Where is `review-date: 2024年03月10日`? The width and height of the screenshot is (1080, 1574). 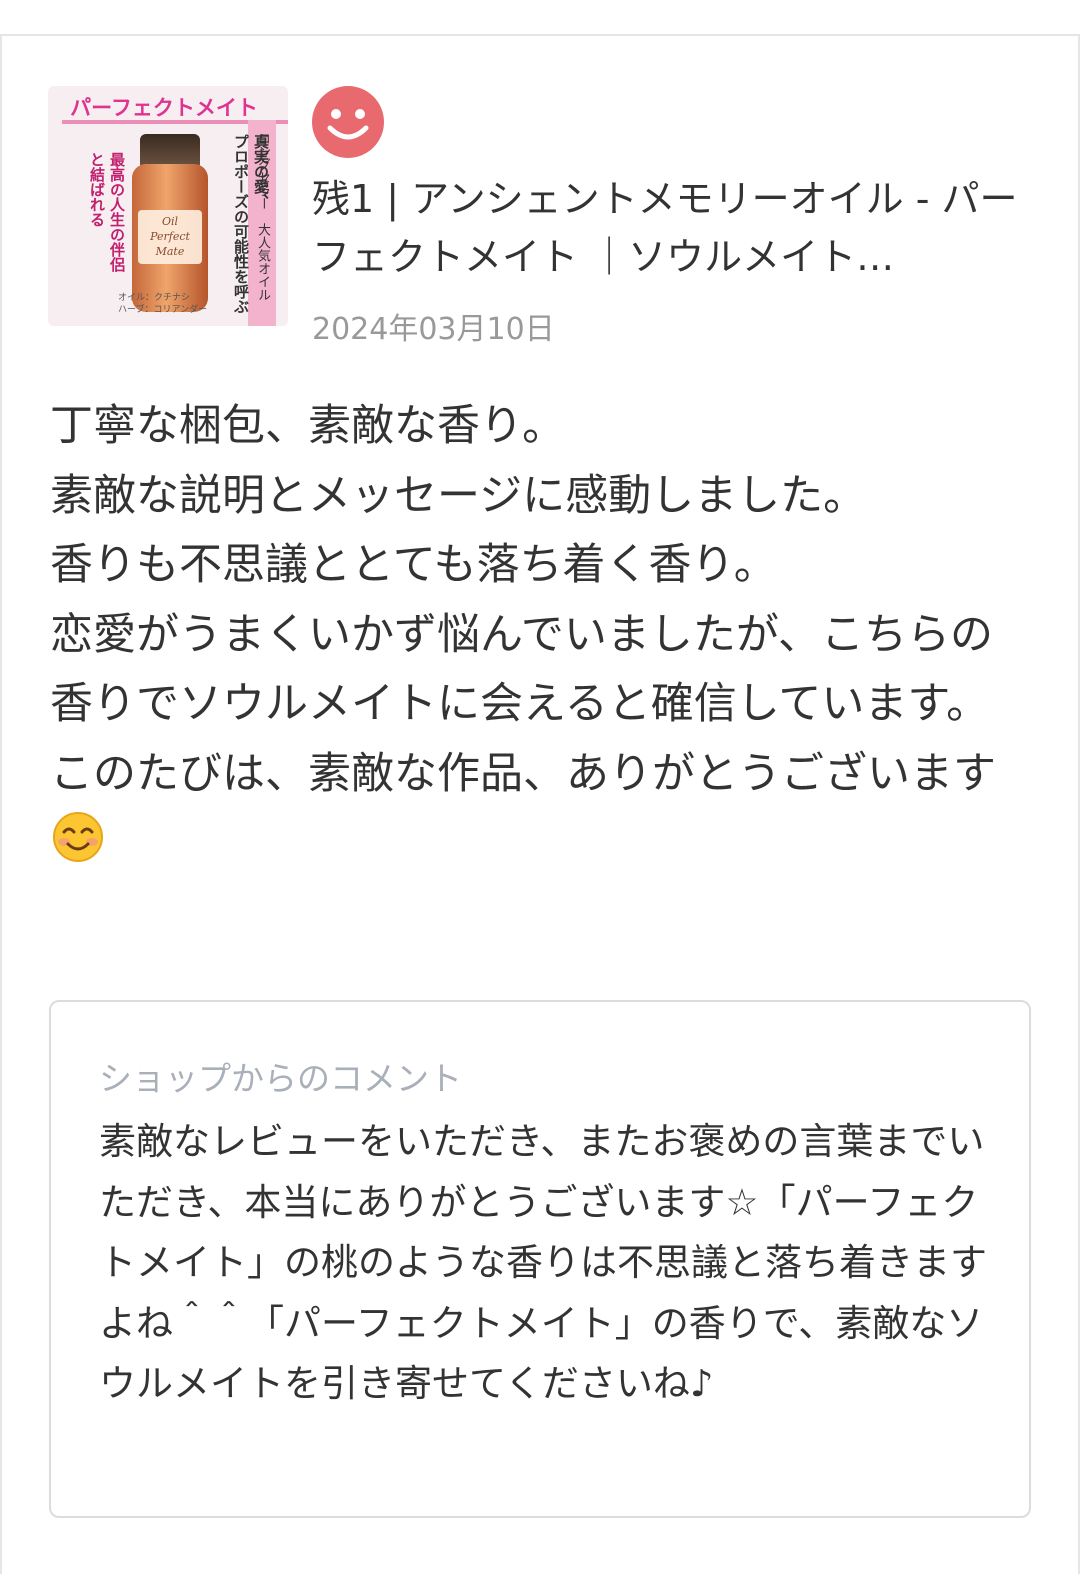 review-date: 2024年03月10日 is located at coordinates (433, 329).